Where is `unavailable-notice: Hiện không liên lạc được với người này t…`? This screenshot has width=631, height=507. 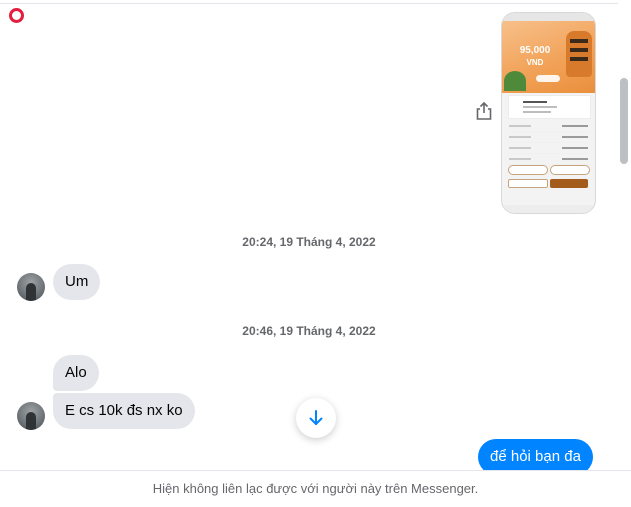
unavailable-notice: Hiện không liên lạc được với người này t… is located at coordinates (315, 488).